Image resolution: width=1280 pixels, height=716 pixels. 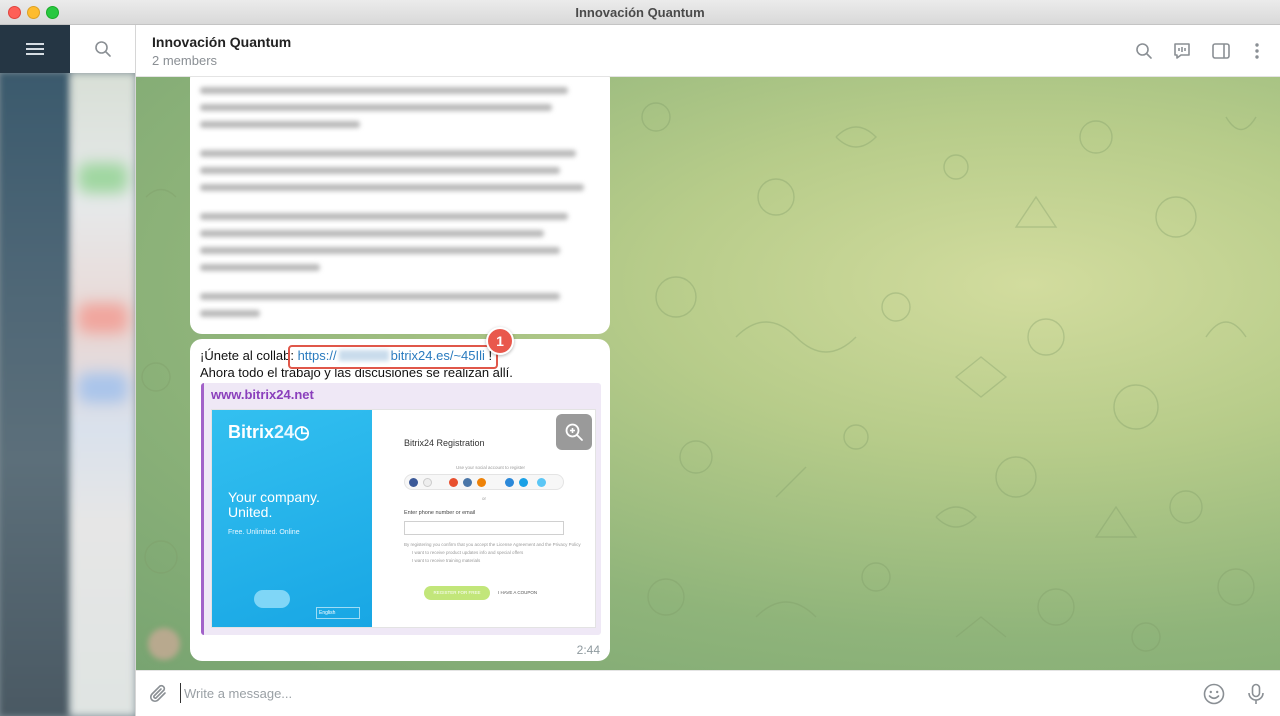 What do you see at coordinates (484, 528) in the screenshot?
I see `preview-phone-input` at bounding box center [484, 528].